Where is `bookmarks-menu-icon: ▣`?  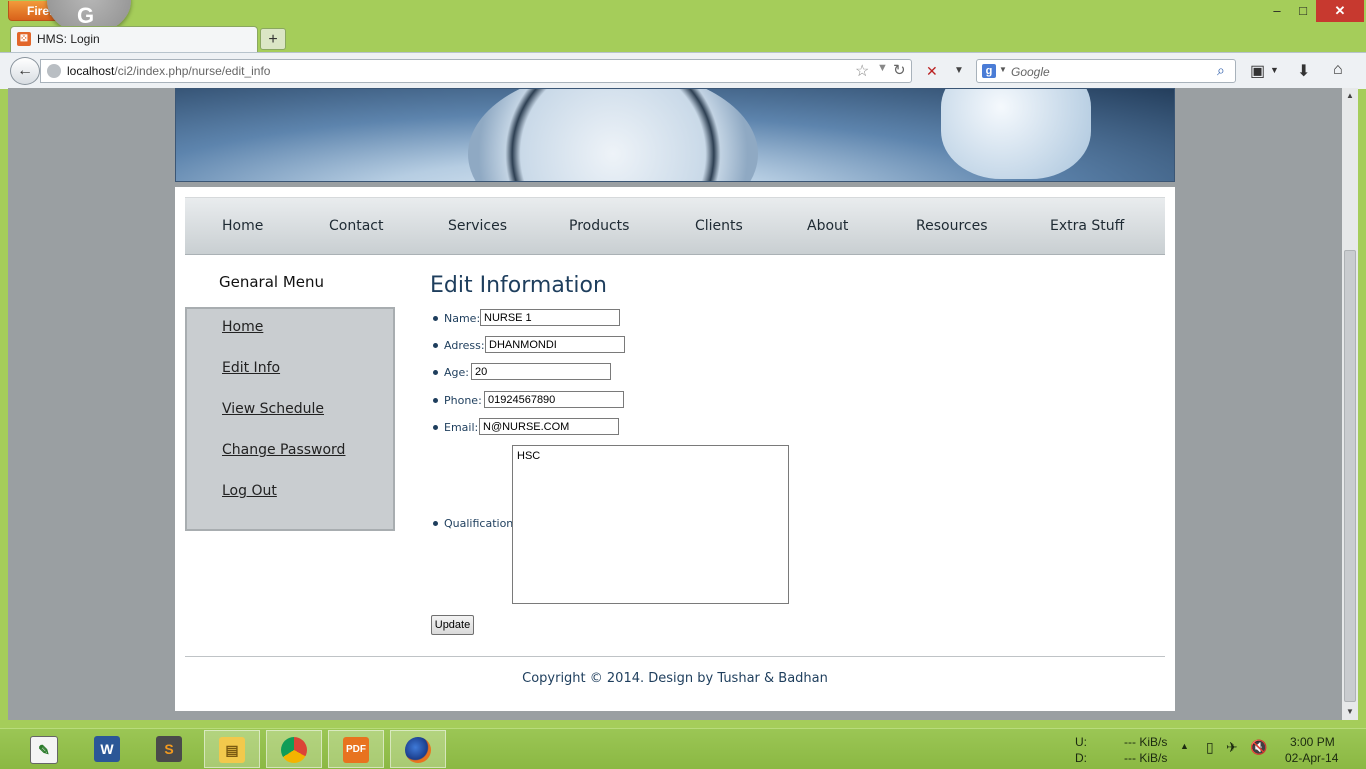
bookmarks-menu-icon: ▣ is located at coordinates (1257, 71).